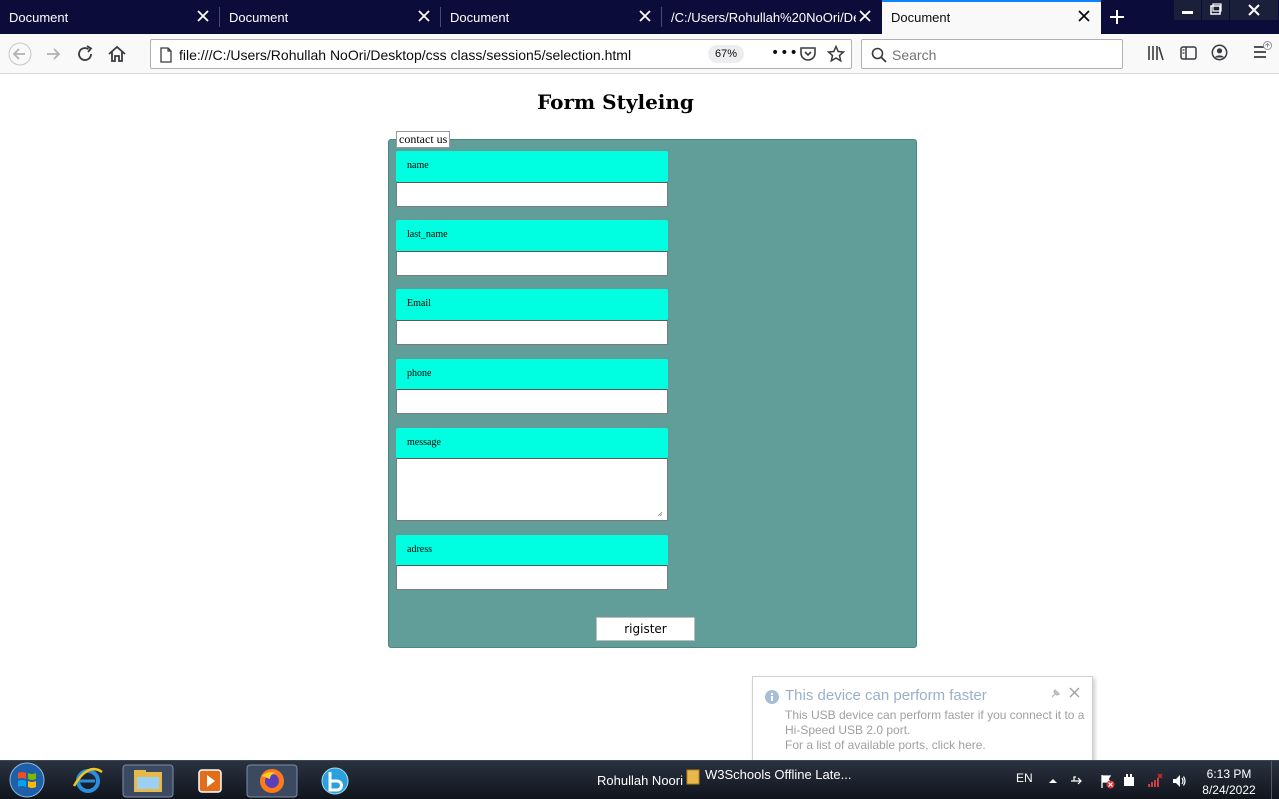 Image resolution: width=1279 pixels, height=799 pixels. Describe the element at coordinates (848, 730) in the screenshot. I see `notification-line: Hi-Speed USB 2.0 port.` at that location.